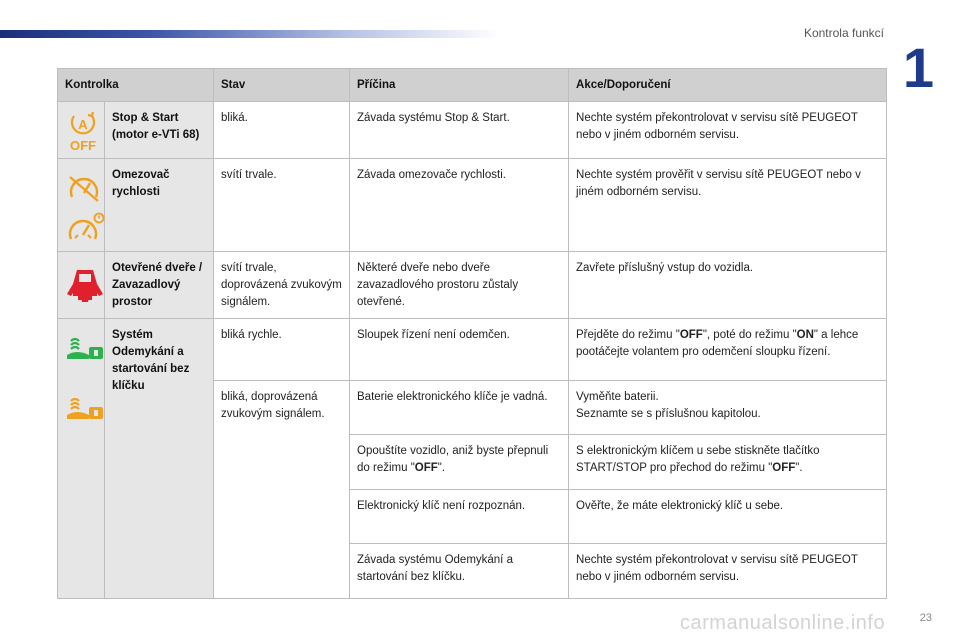  I want to click on table-header-row: Kontrolka Stav Příčina Akce/Doporučení, so click(472, 85).